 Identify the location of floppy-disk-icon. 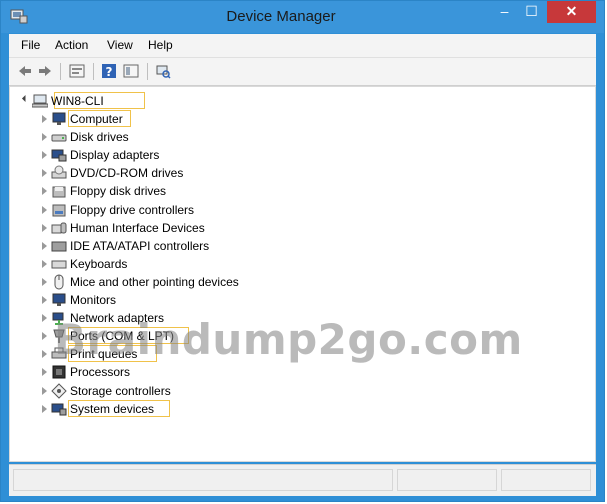
(59, 192).